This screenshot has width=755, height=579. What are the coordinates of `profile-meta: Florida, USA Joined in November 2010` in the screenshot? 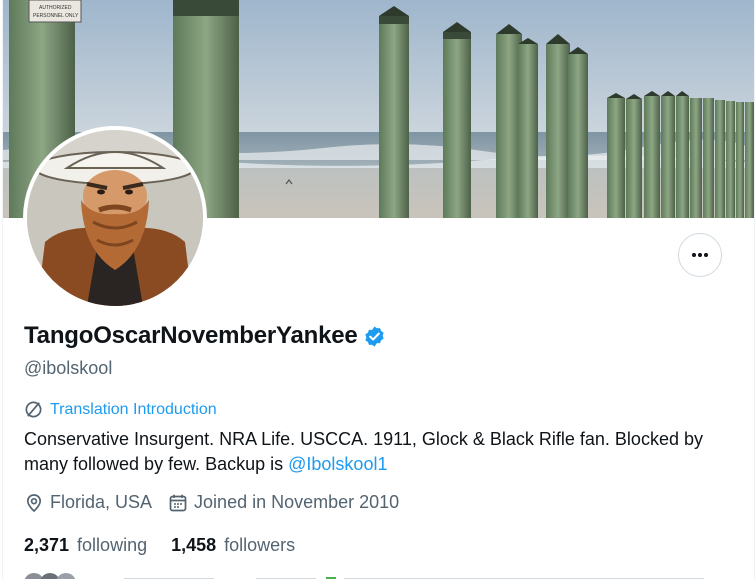 It's located at (219, 502).